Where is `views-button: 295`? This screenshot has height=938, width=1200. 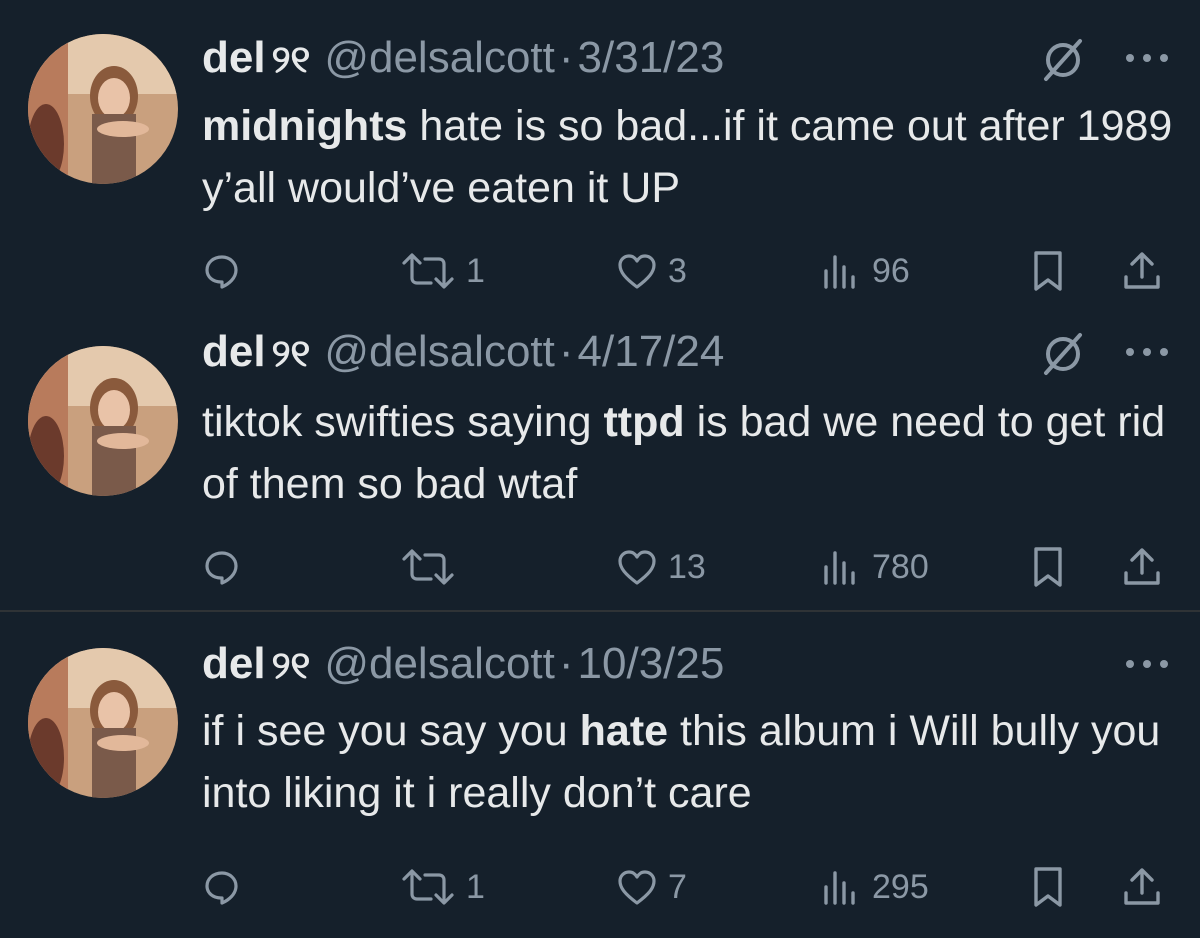
views-button: 295 is located at coordinates (874, 887).